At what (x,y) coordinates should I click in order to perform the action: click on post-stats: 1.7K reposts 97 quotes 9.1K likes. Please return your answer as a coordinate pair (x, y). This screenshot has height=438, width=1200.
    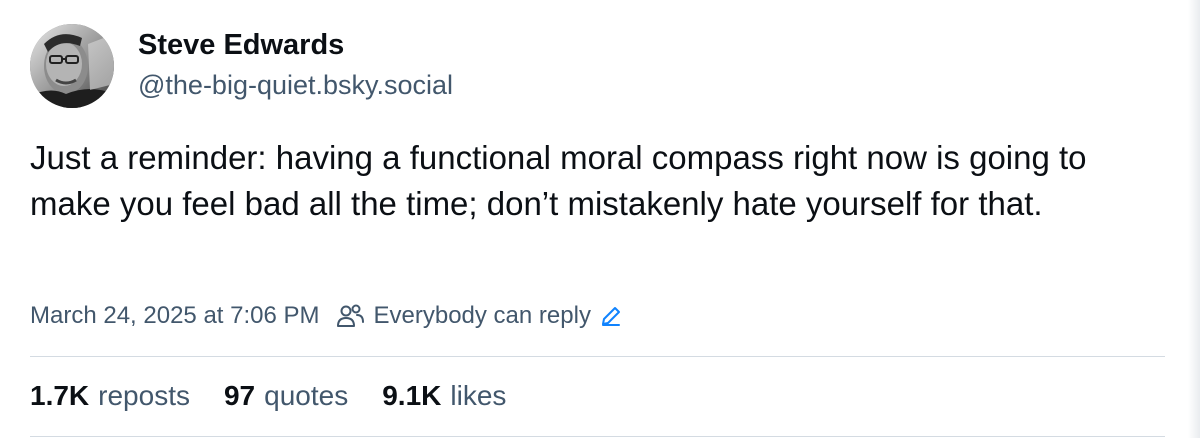
    Looking at the image, I should click on (285, 396).